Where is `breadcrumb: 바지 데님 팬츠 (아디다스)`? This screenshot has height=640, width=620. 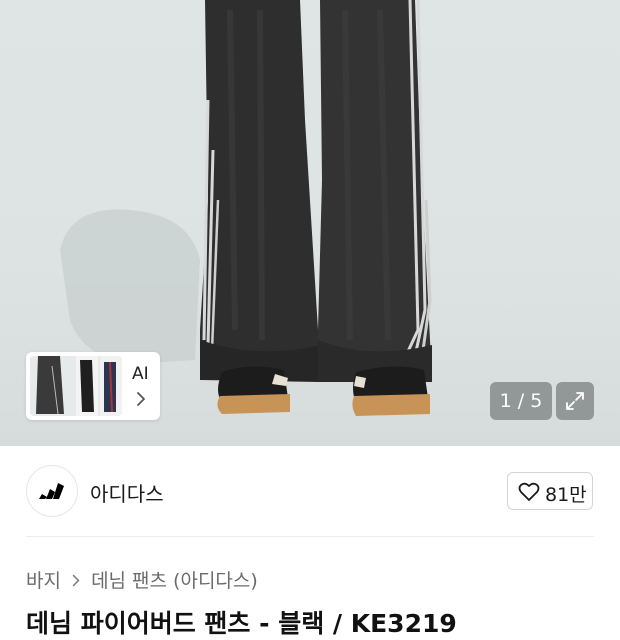 breadcrumb: 바지 데님 팬츠 (아디다스) is located at coordinates (142, 579).